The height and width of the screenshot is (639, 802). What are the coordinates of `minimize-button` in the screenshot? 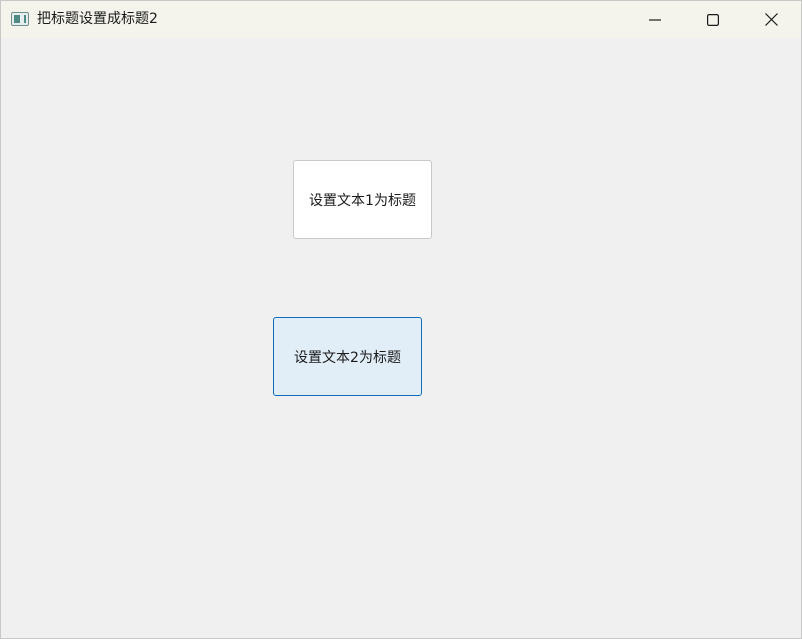 It's located at (655, 19).